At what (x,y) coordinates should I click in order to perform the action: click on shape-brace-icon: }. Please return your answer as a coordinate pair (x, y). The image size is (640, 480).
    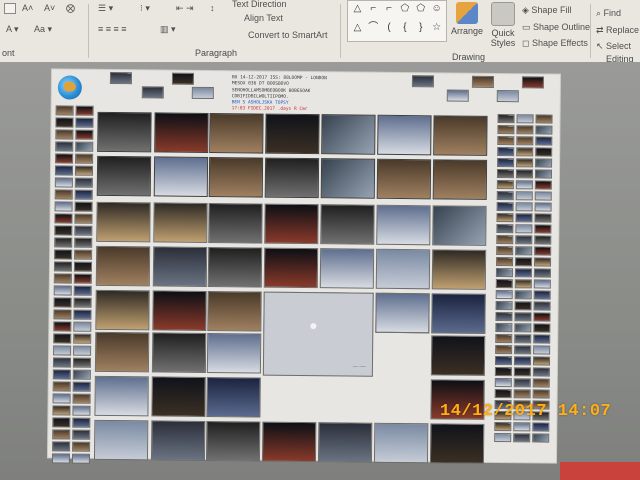
    Looking at the image, I should click on (420, 31).